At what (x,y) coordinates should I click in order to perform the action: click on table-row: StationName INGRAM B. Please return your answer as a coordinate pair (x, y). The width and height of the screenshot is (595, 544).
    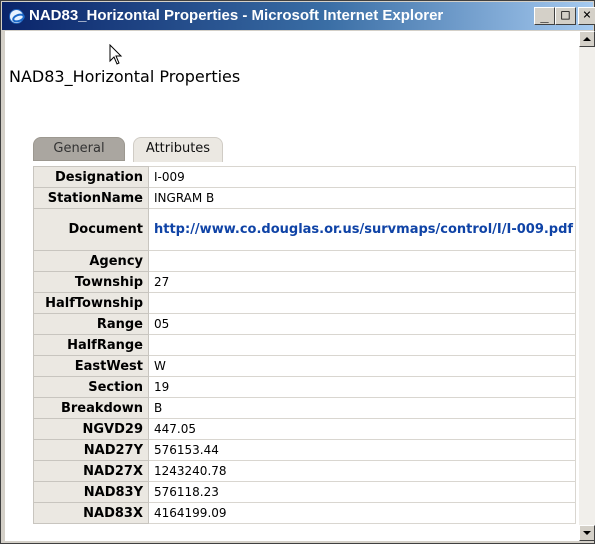
    Looking at the image, I should click on (304, 198).